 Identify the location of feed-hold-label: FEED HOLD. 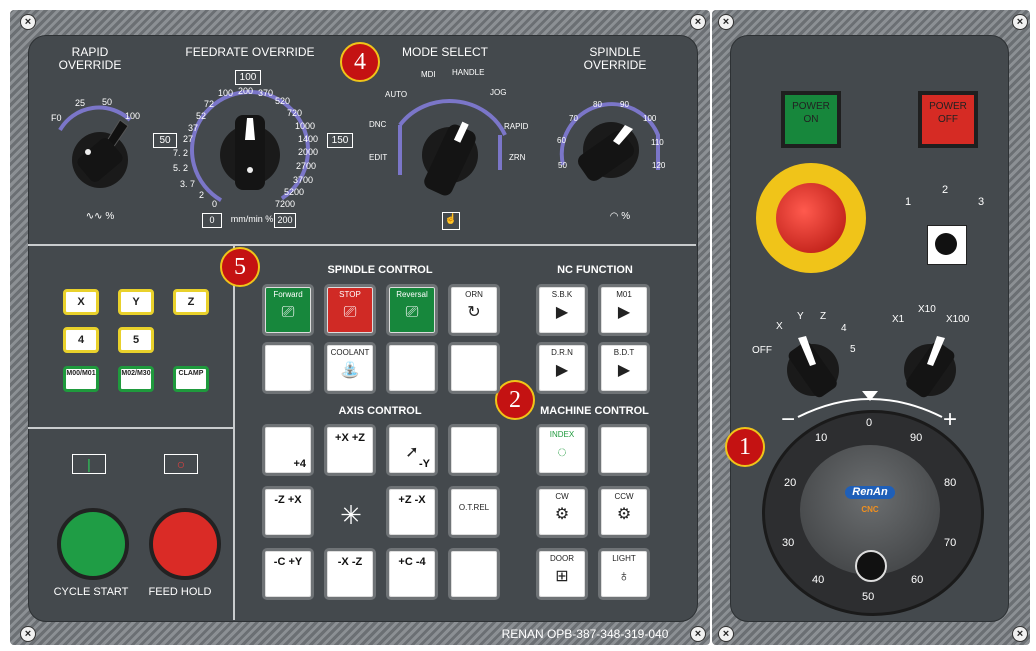
(180, 592).